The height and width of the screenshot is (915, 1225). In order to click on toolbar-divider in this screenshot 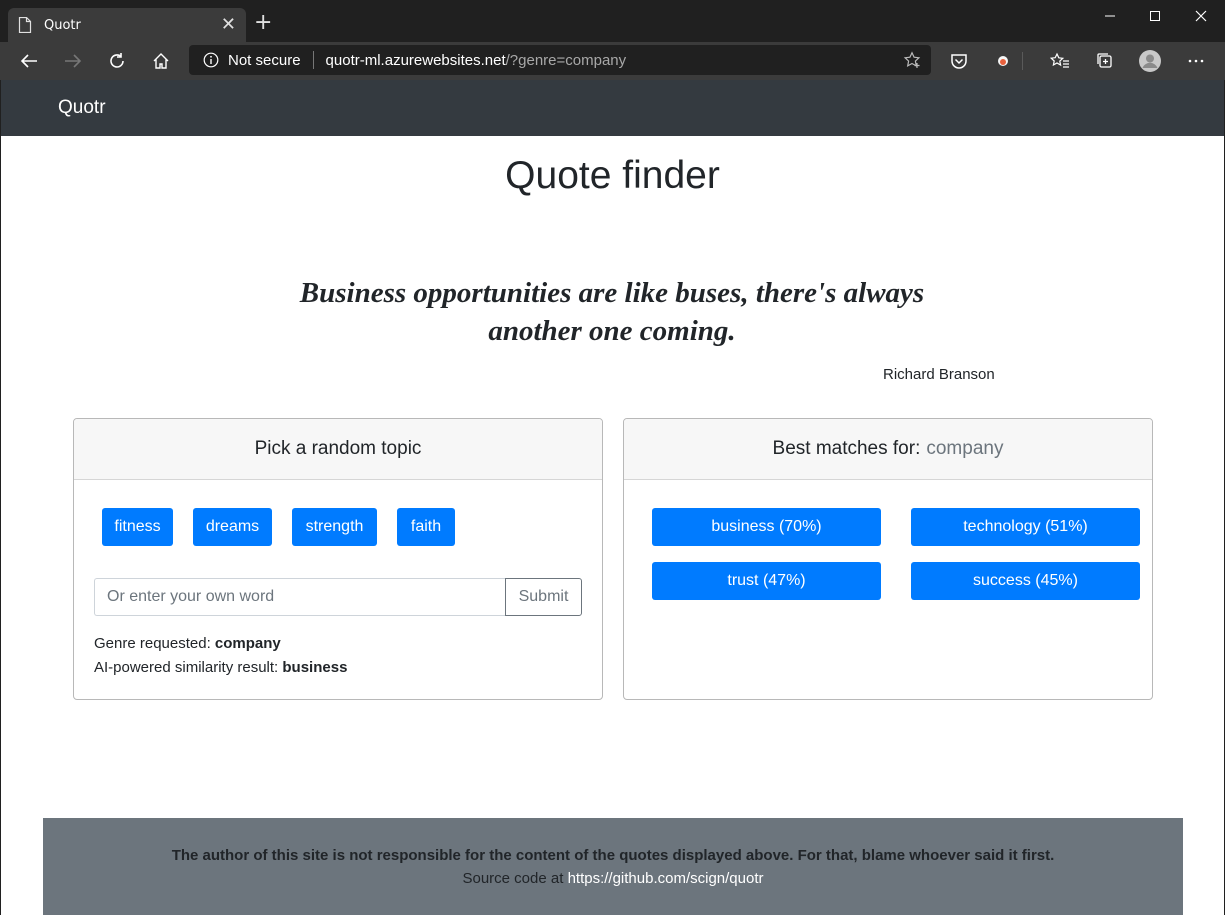, I will do `click(1022, 61)`.